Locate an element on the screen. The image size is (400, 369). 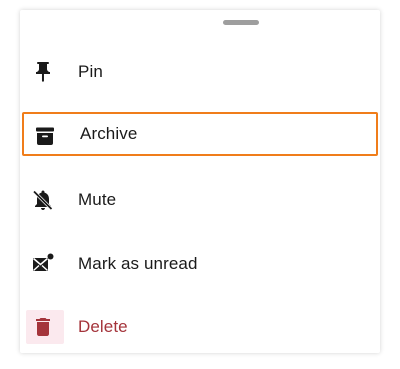
menu-item-label: Pin is located at coordinates (90, 71).